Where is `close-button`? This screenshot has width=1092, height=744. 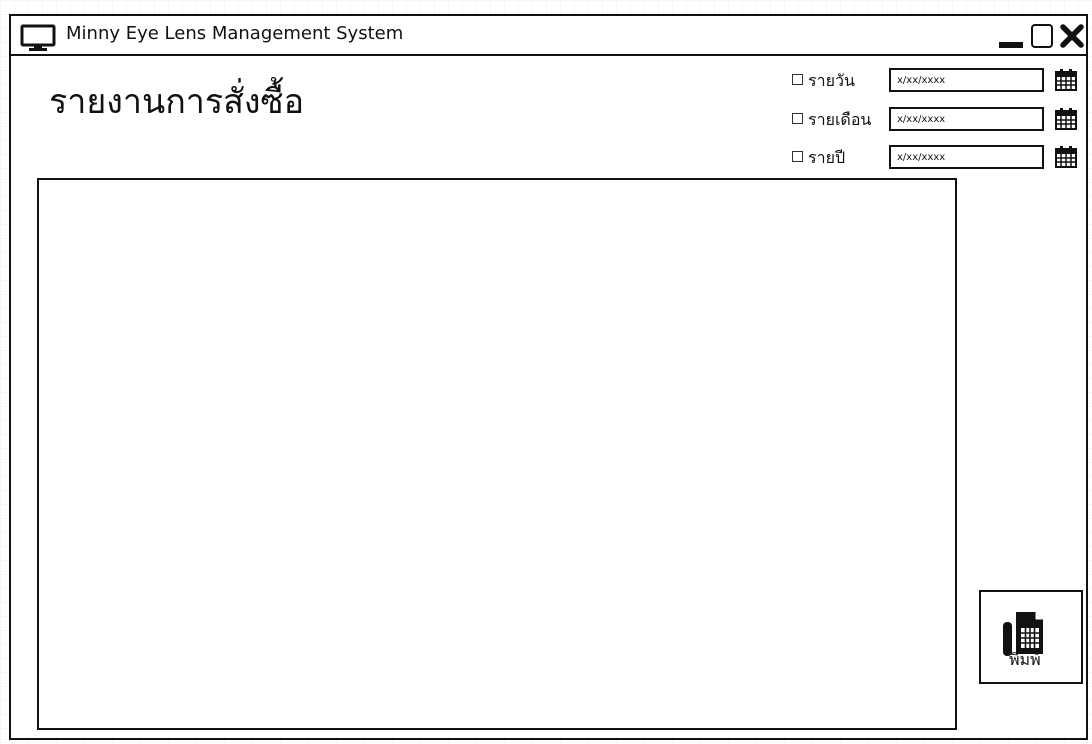
close-button is located at coordinates (1072, 36).